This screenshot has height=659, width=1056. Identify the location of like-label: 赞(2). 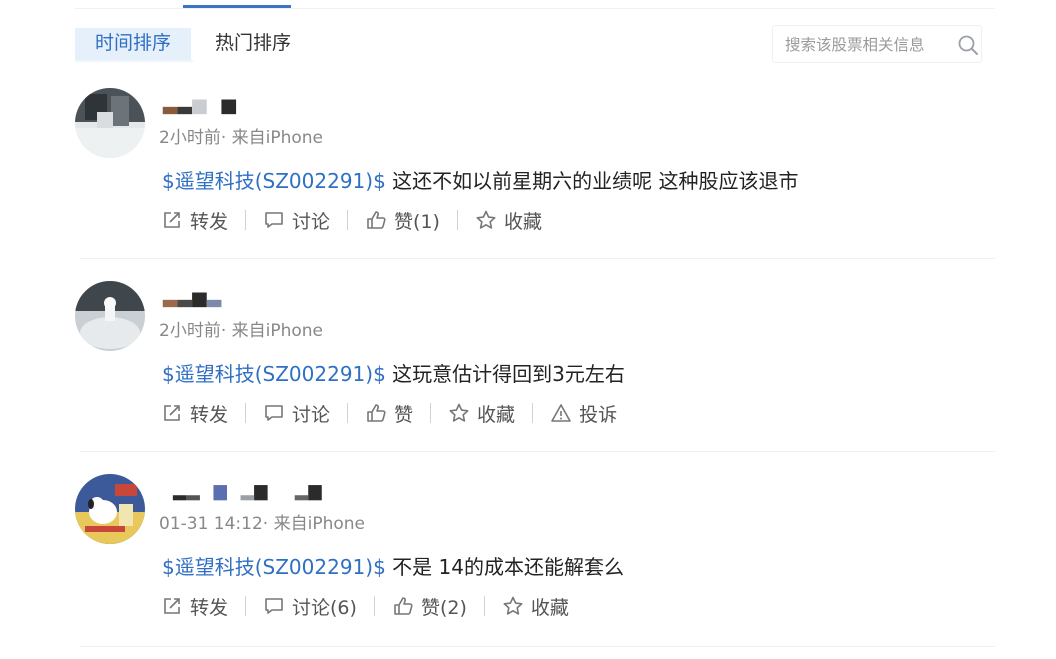
(443, 607).